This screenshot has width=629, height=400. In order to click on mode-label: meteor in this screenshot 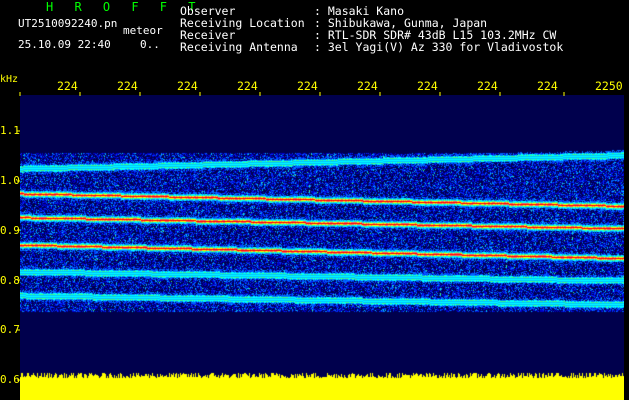, I will do `click(143, 30)`.